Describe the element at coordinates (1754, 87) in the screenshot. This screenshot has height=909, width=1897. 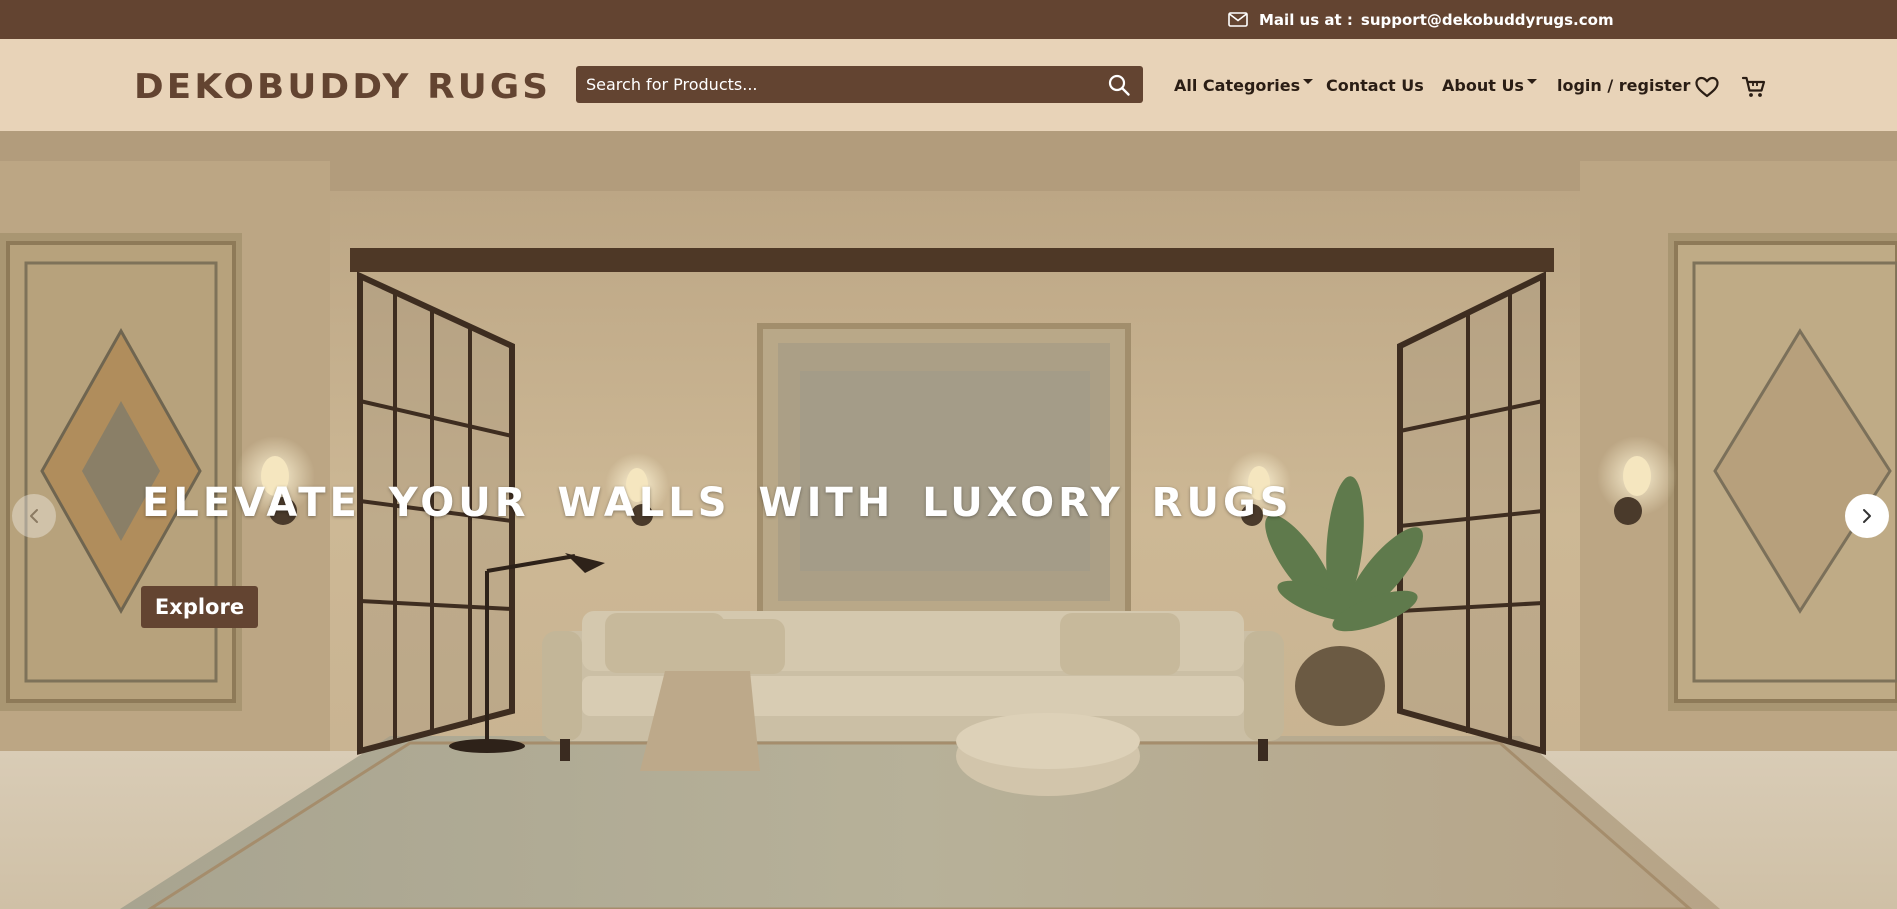
I see `cart-icon` at that location.